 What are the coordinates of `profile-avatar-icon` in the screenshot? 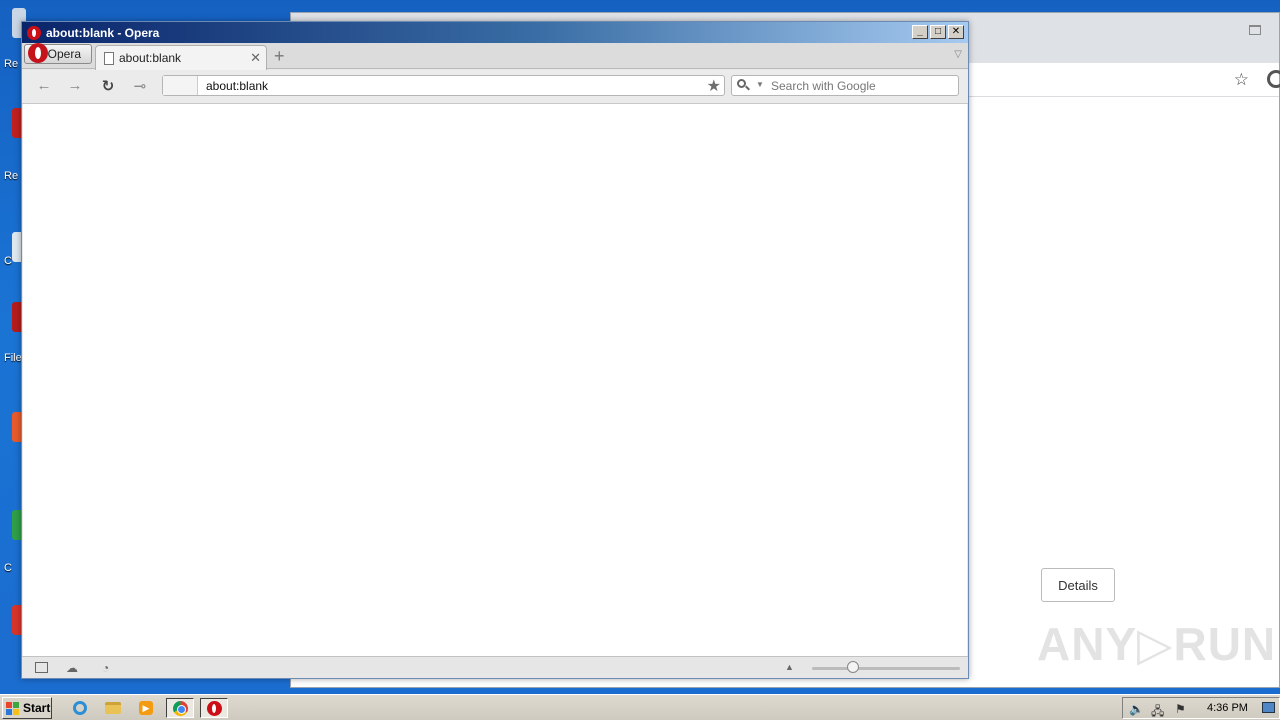 It's located at (1273, 79).